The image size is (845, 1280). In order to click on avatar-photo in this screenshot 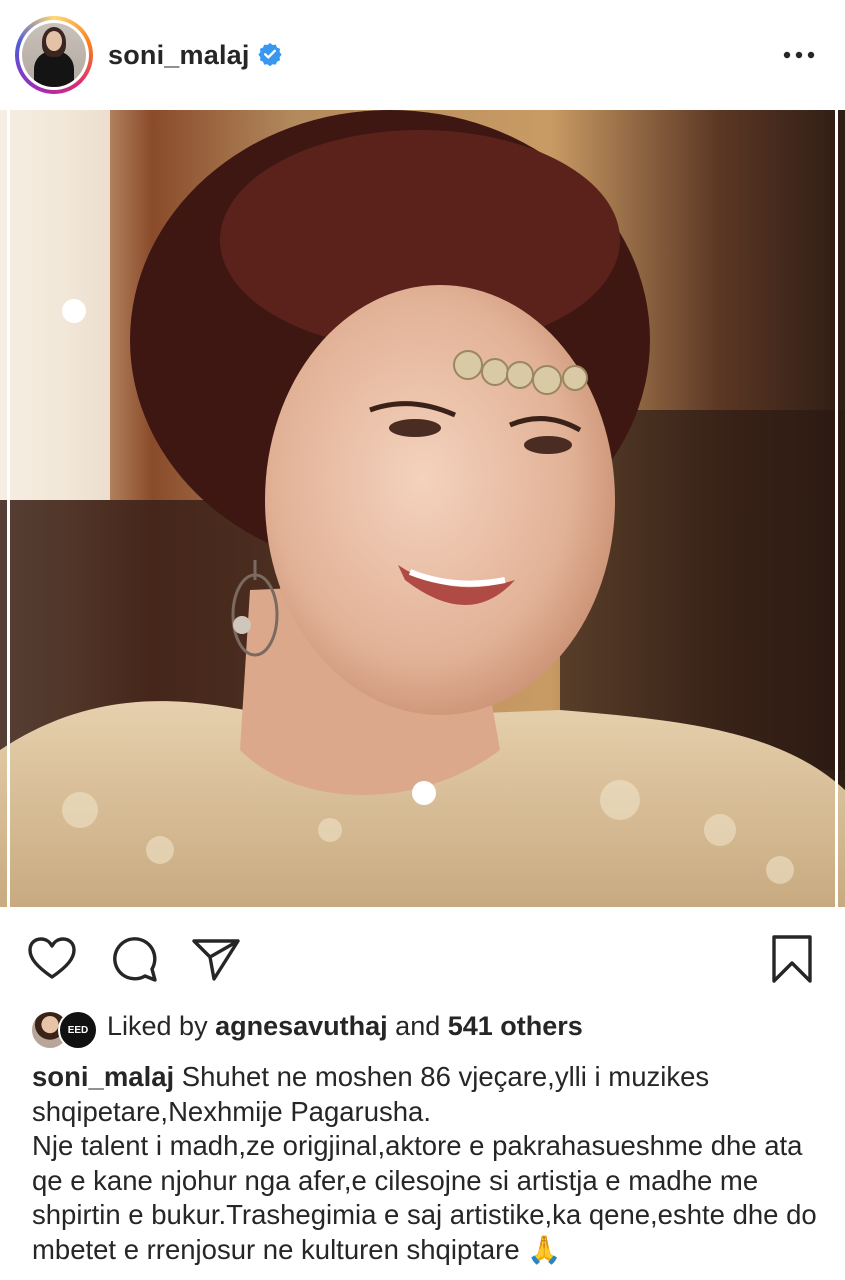, I will do `click(54, 55)`.